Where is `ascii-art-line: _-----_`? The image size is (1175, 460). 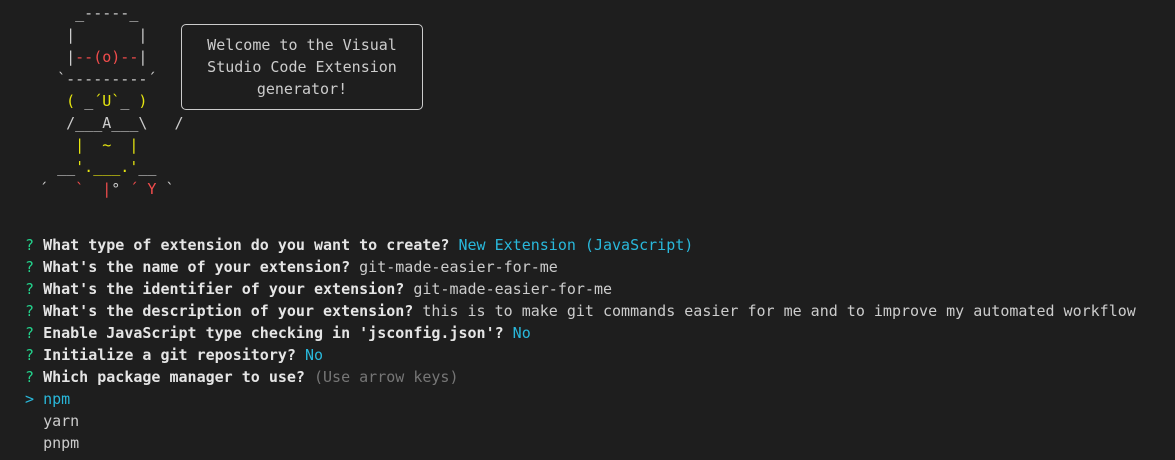 ascii-art-line: _-----_ is located at coordinates (107, 13).